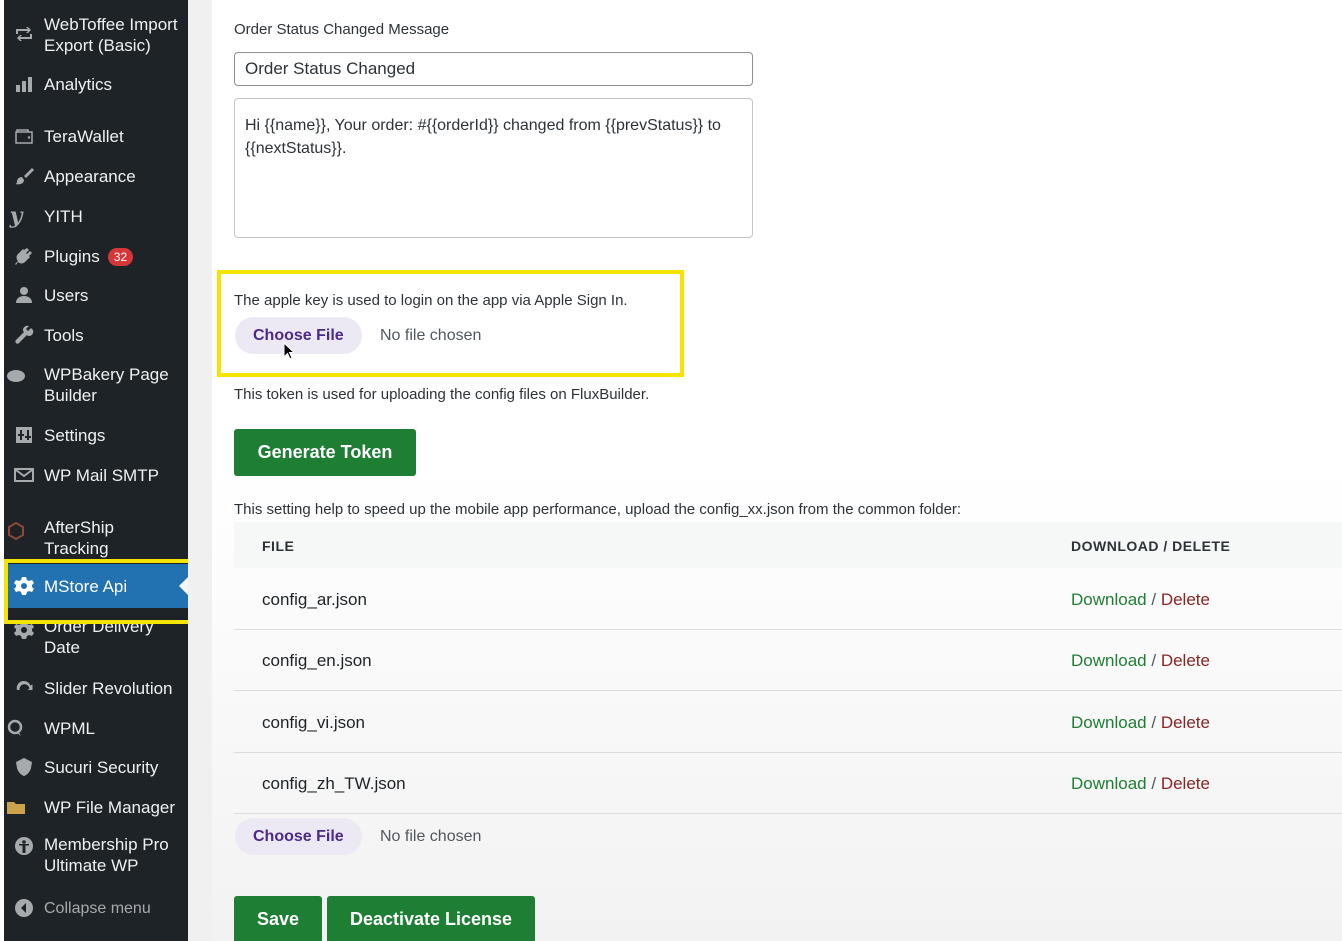 This screenshot has height=941, width=1342. I want to click on settings-icon, so click(24, 435).